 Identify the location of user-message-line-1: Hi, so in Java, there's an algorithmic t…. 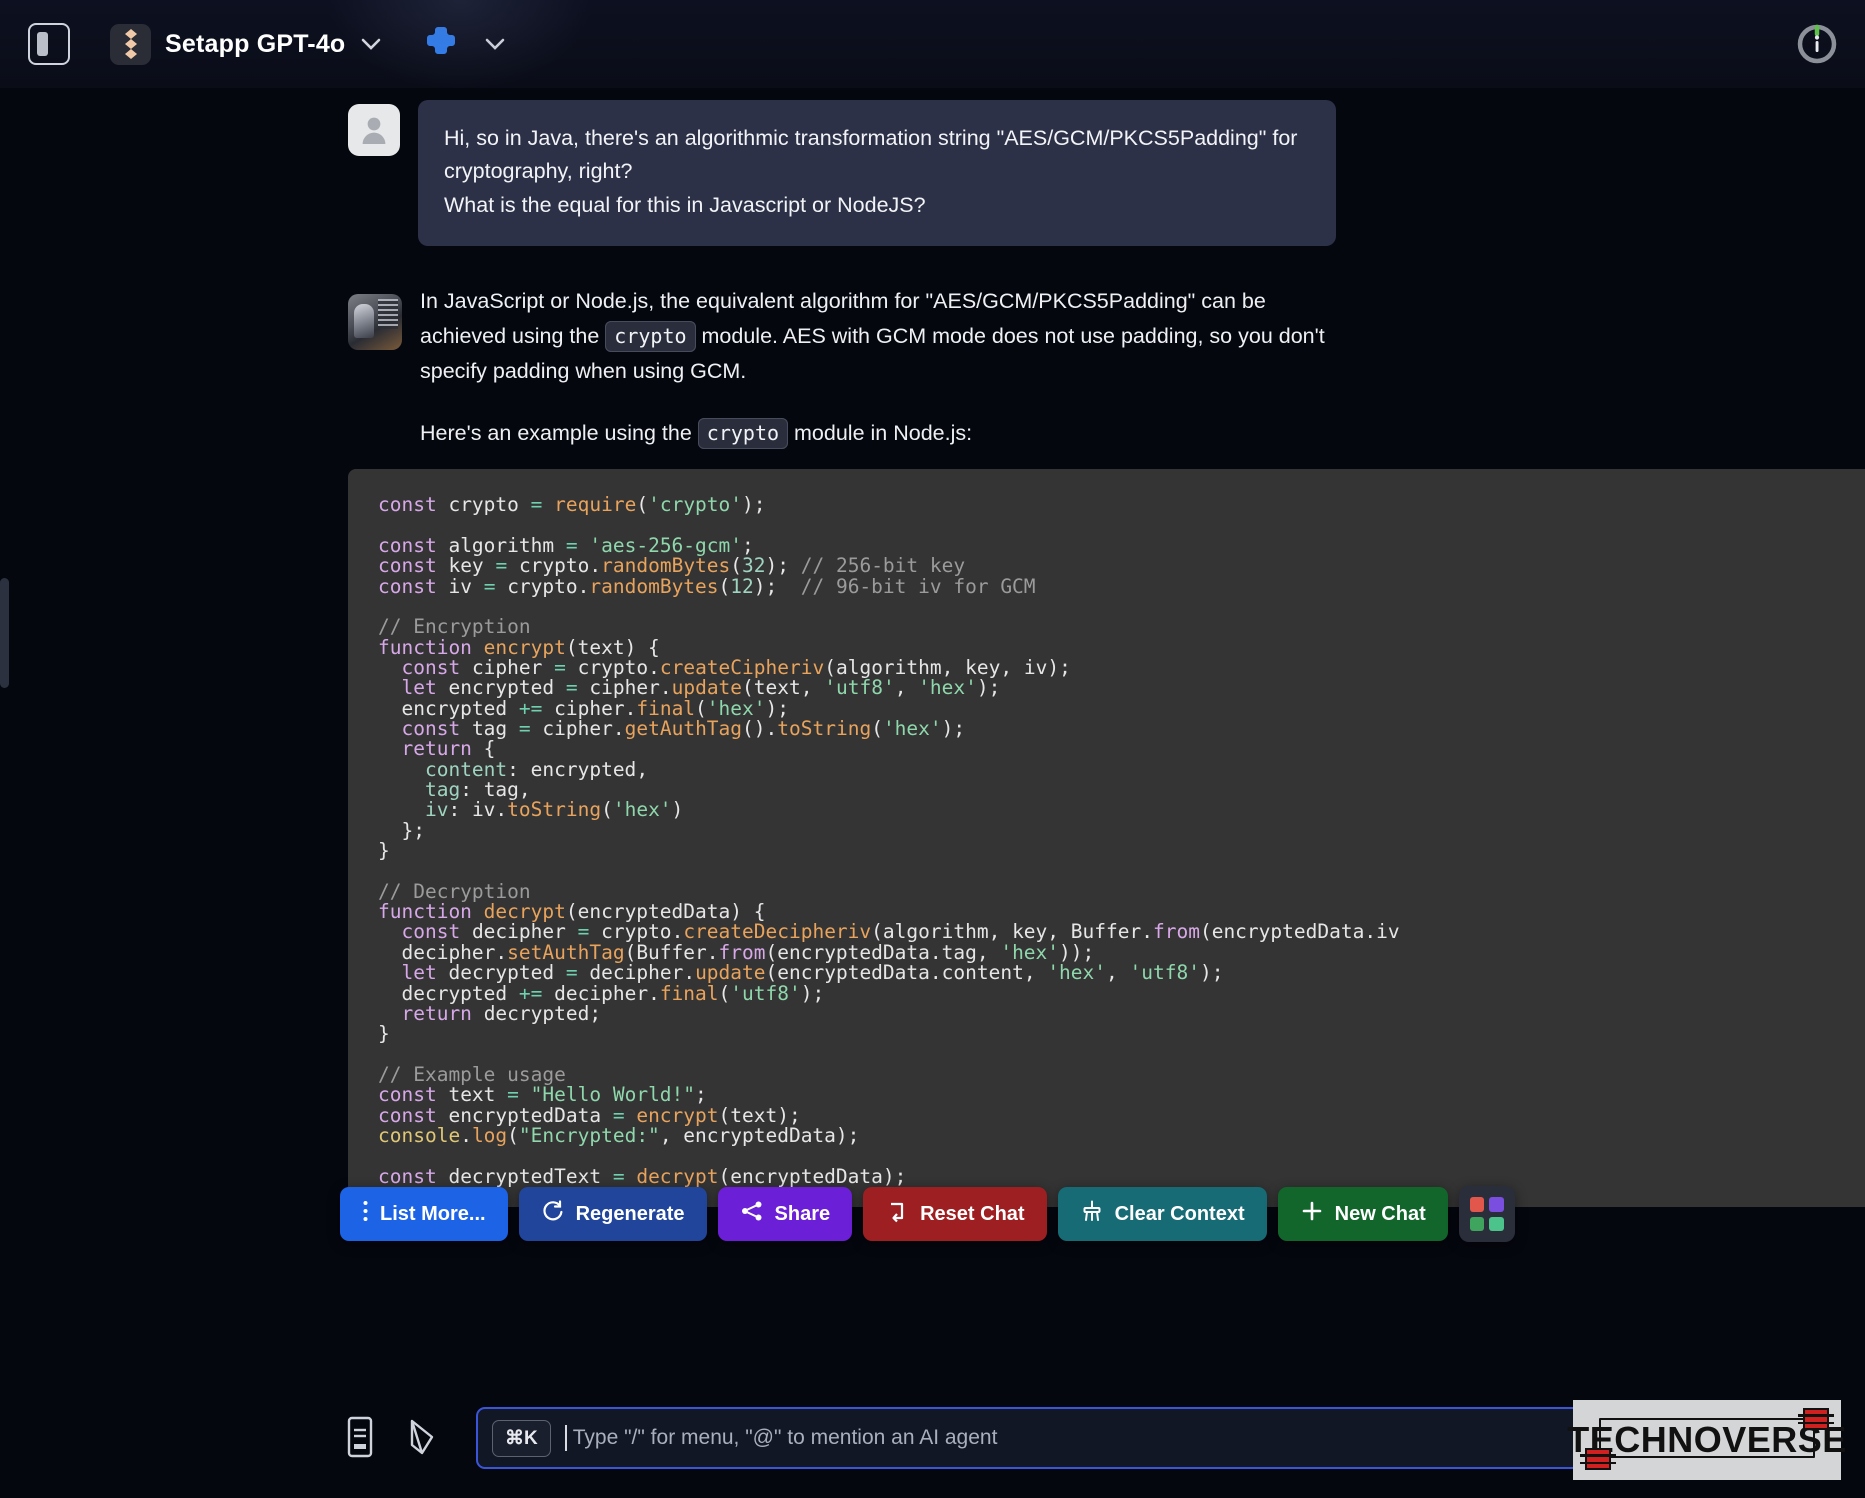
(871, 155).